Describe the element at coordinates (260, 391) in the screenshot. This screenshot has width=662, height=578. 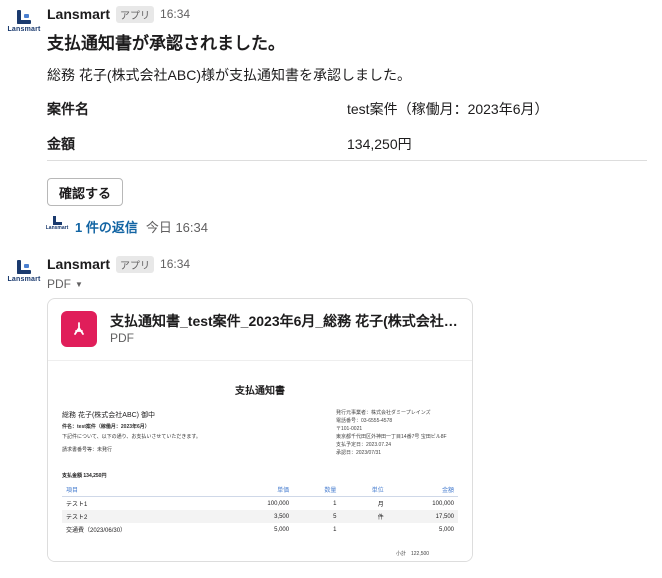
I see `document-title: 支払通知書` at that location.